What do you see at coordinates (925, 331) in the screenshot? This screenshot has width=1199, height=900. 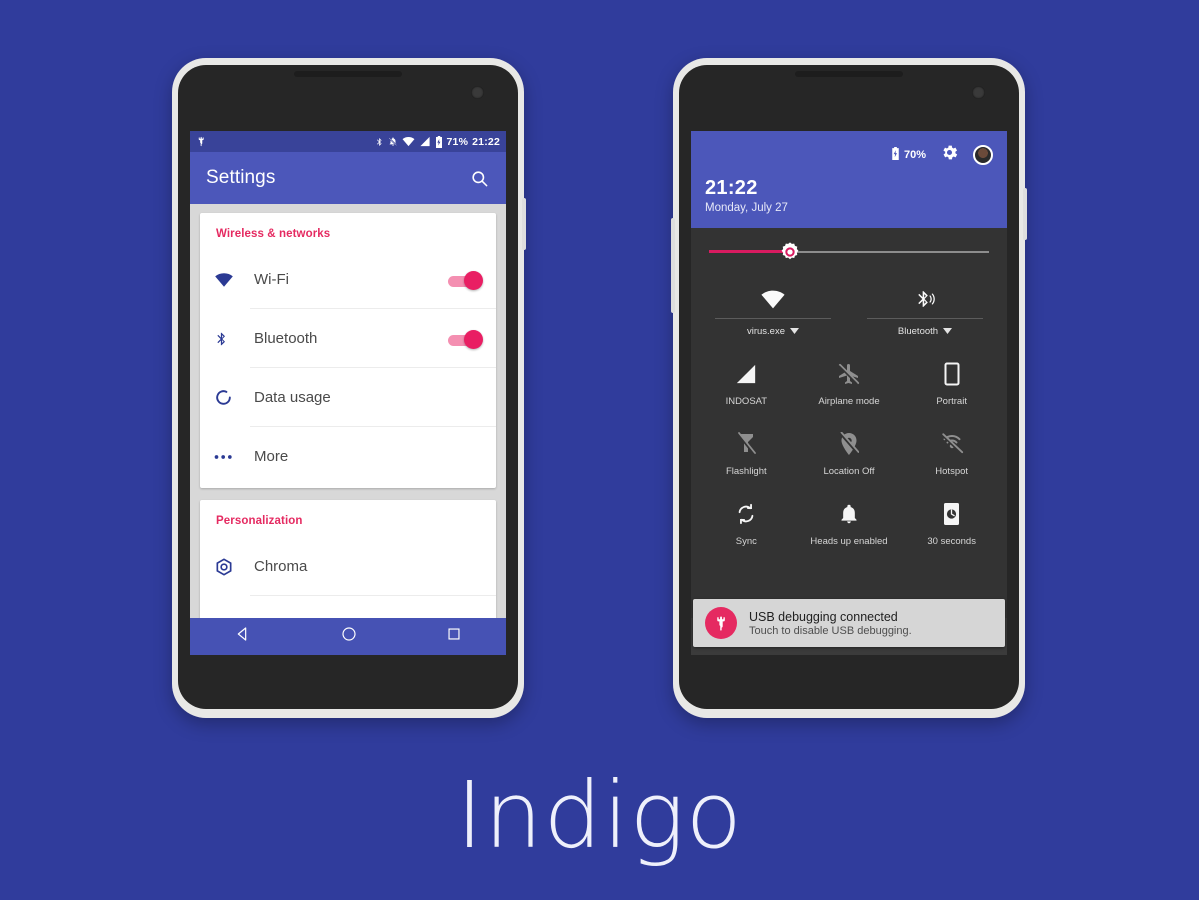 I see `qs-tile-label: Bluetooth` at bounding box center [925, 331].